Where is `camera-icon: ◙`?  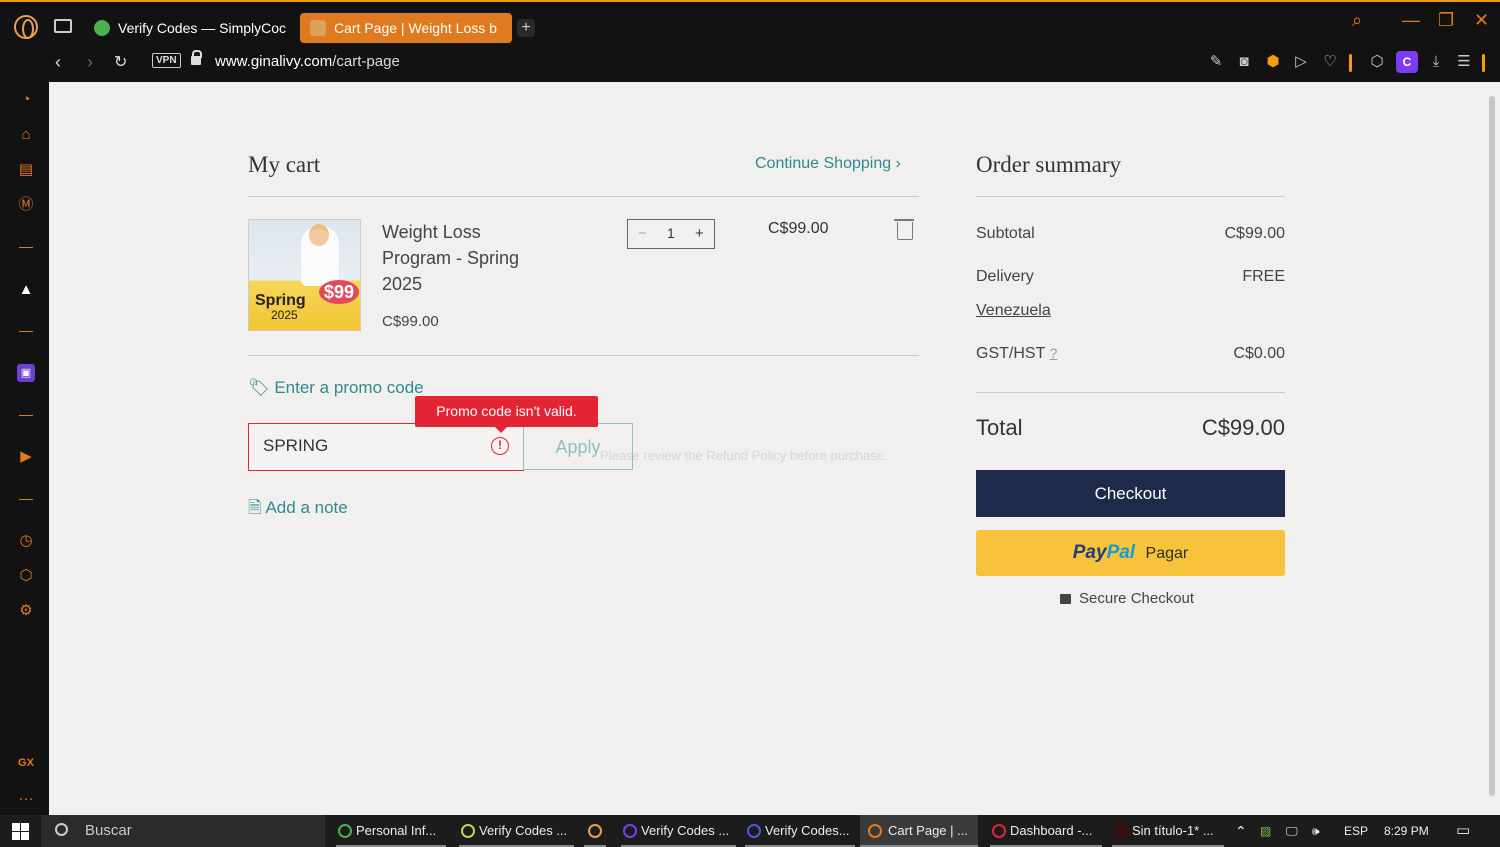
camera-icon: ◙ is located at coordinates (1244, 62).